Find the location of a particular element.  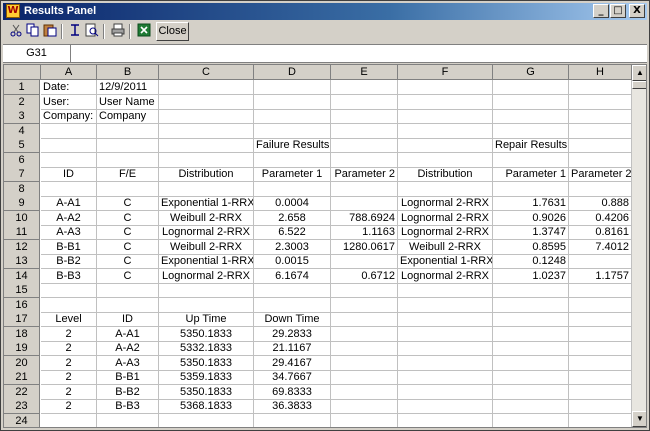

cell-e1 is located at coordinates (364, 87).